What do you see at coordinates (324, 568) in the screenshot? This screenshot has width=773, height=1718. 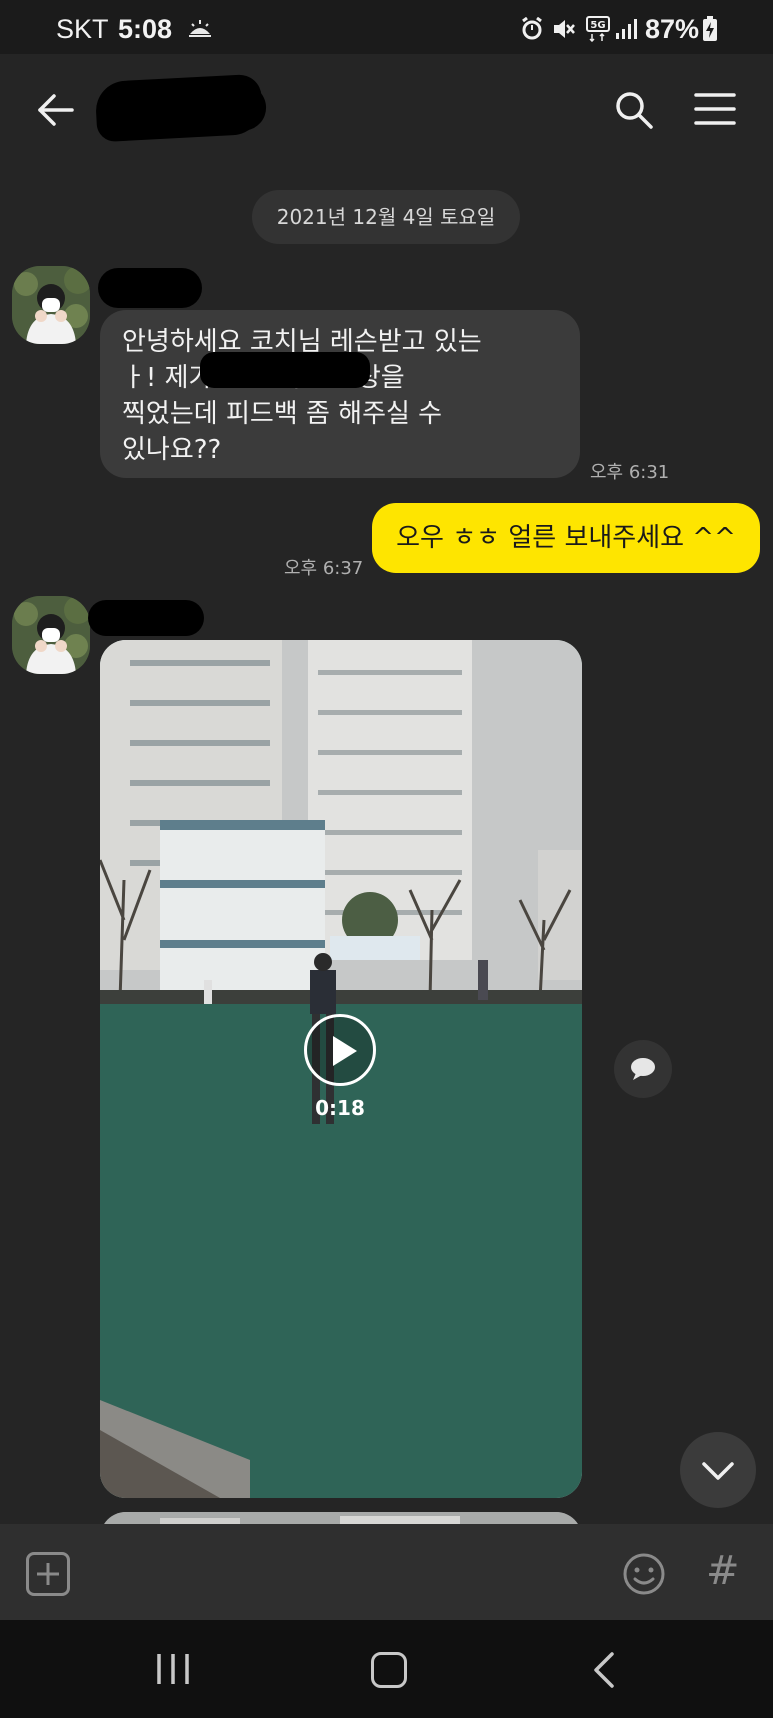 I see `message-time: 오후 6:37` at bounding box center [324, 568].